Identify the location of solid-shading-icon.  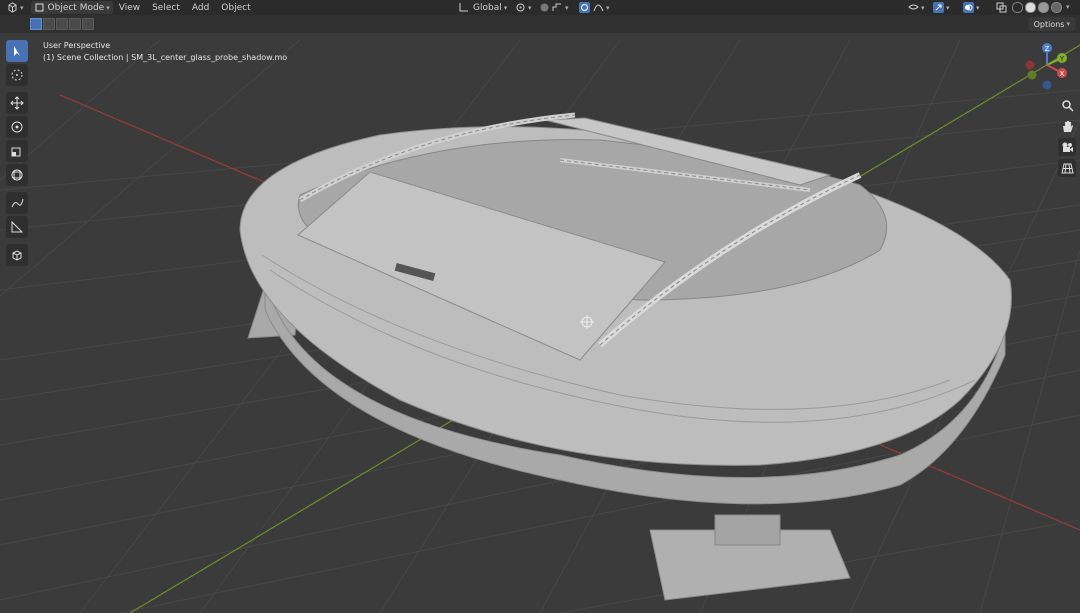
(1030, 7).